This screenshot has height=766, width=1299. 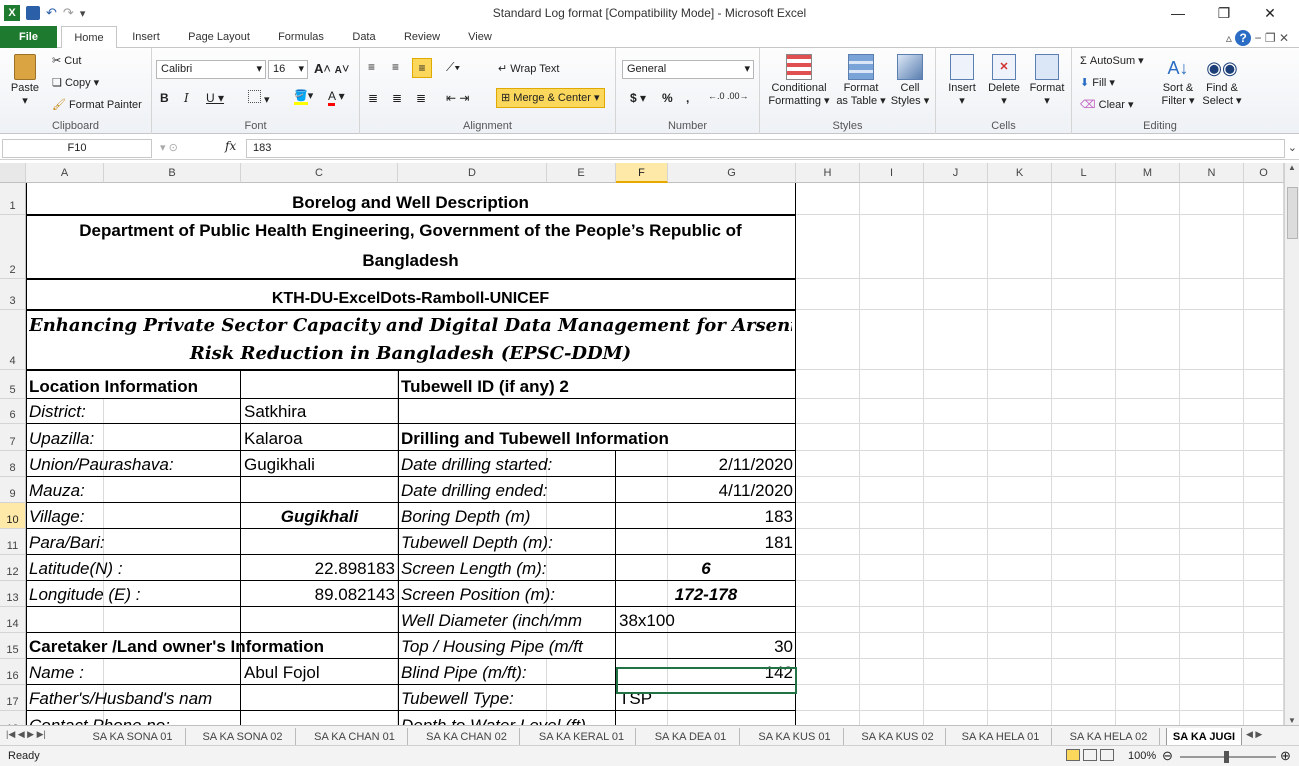 I want to click on page-break-view-icon, so click(x=1107, y=755).